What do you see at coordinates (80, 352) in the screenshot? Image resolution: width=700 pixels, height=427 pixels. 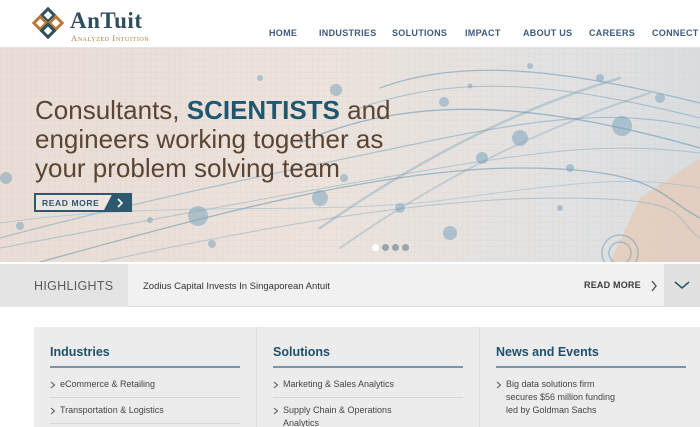 I see `industries-title: Industries` at bounding box center [80, 352].